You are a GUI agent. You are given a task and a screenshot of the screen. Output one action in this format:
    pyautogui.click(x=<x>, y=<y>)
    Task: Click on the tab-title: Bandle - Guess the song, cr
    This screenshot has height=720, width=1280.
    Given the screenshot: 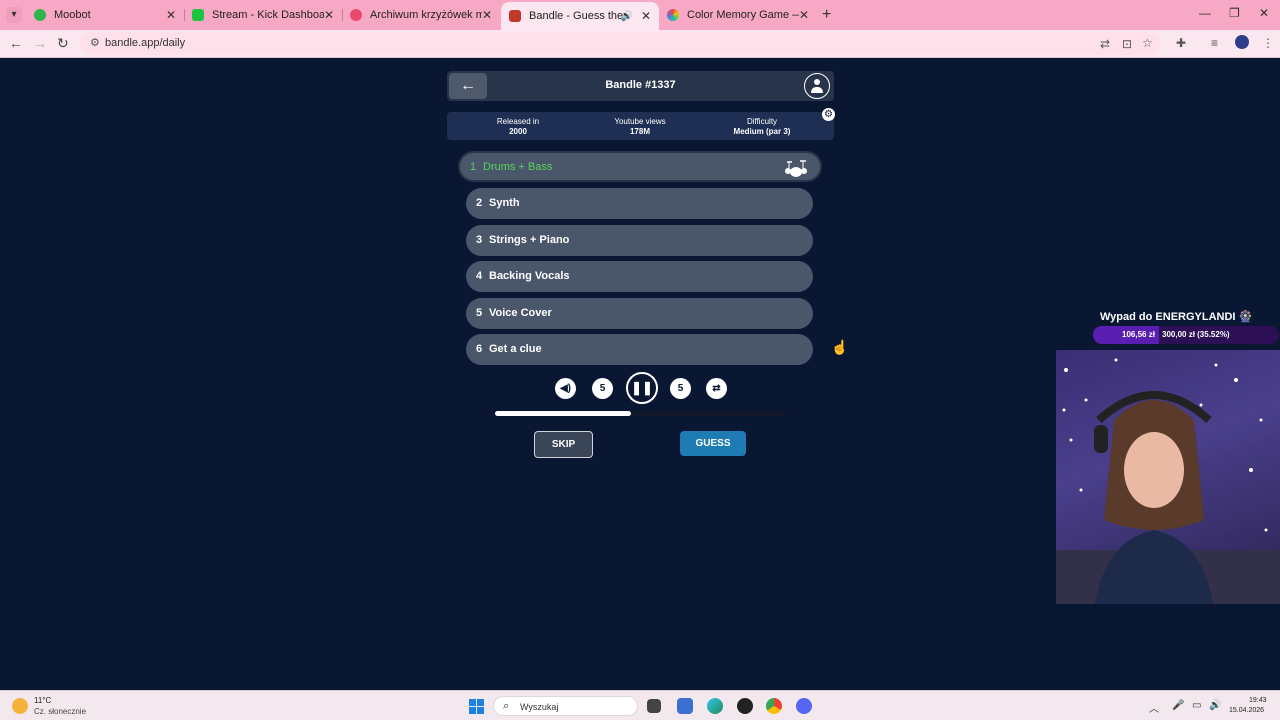 What is the action you would take?
    pyautogui.click(x=578, y=16)
    